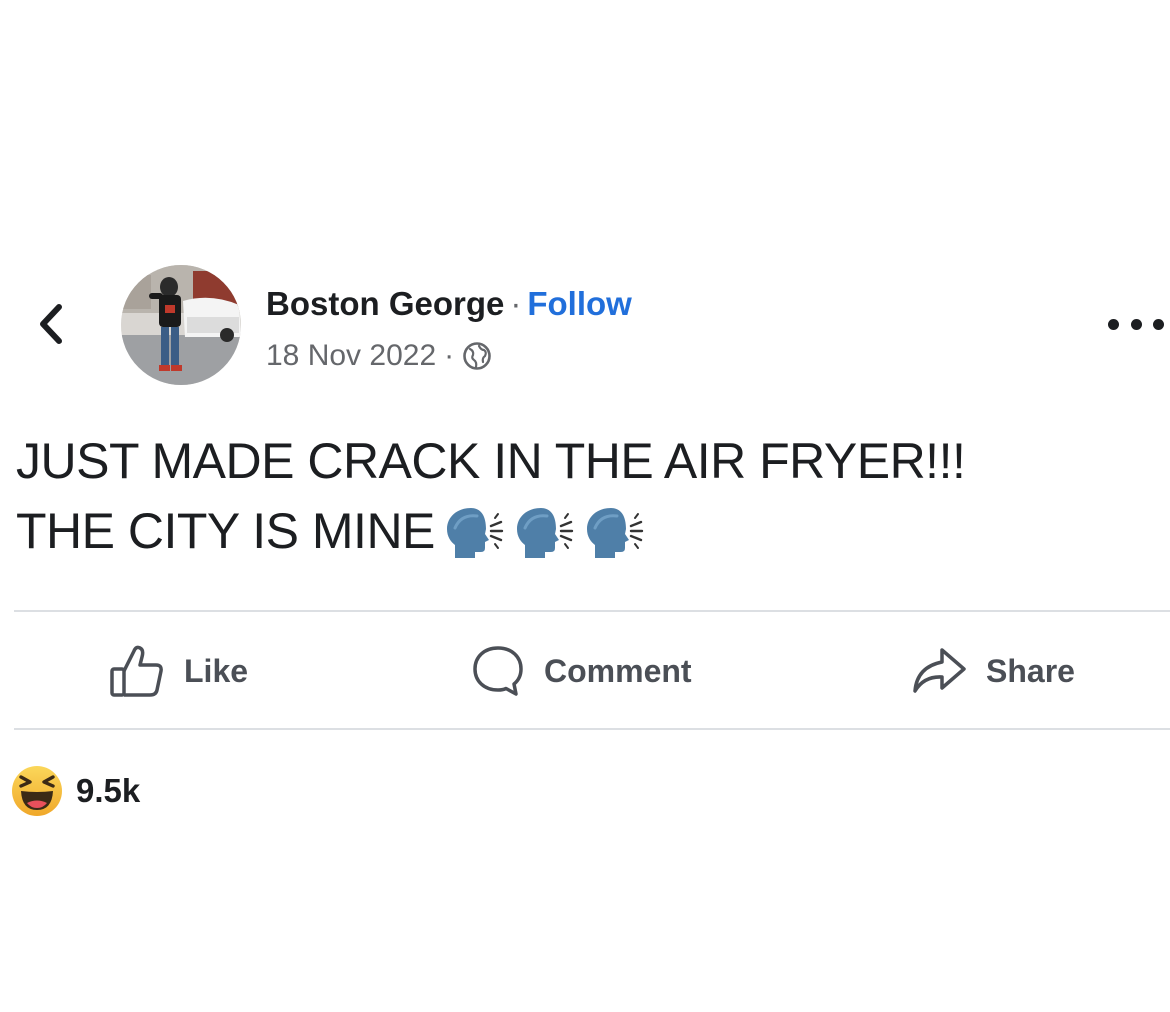 This screenshot has width=1170, height=1012. Describe the element at coordinates (178, 671) in the screenshot. I see `like-button: Like` at that location.